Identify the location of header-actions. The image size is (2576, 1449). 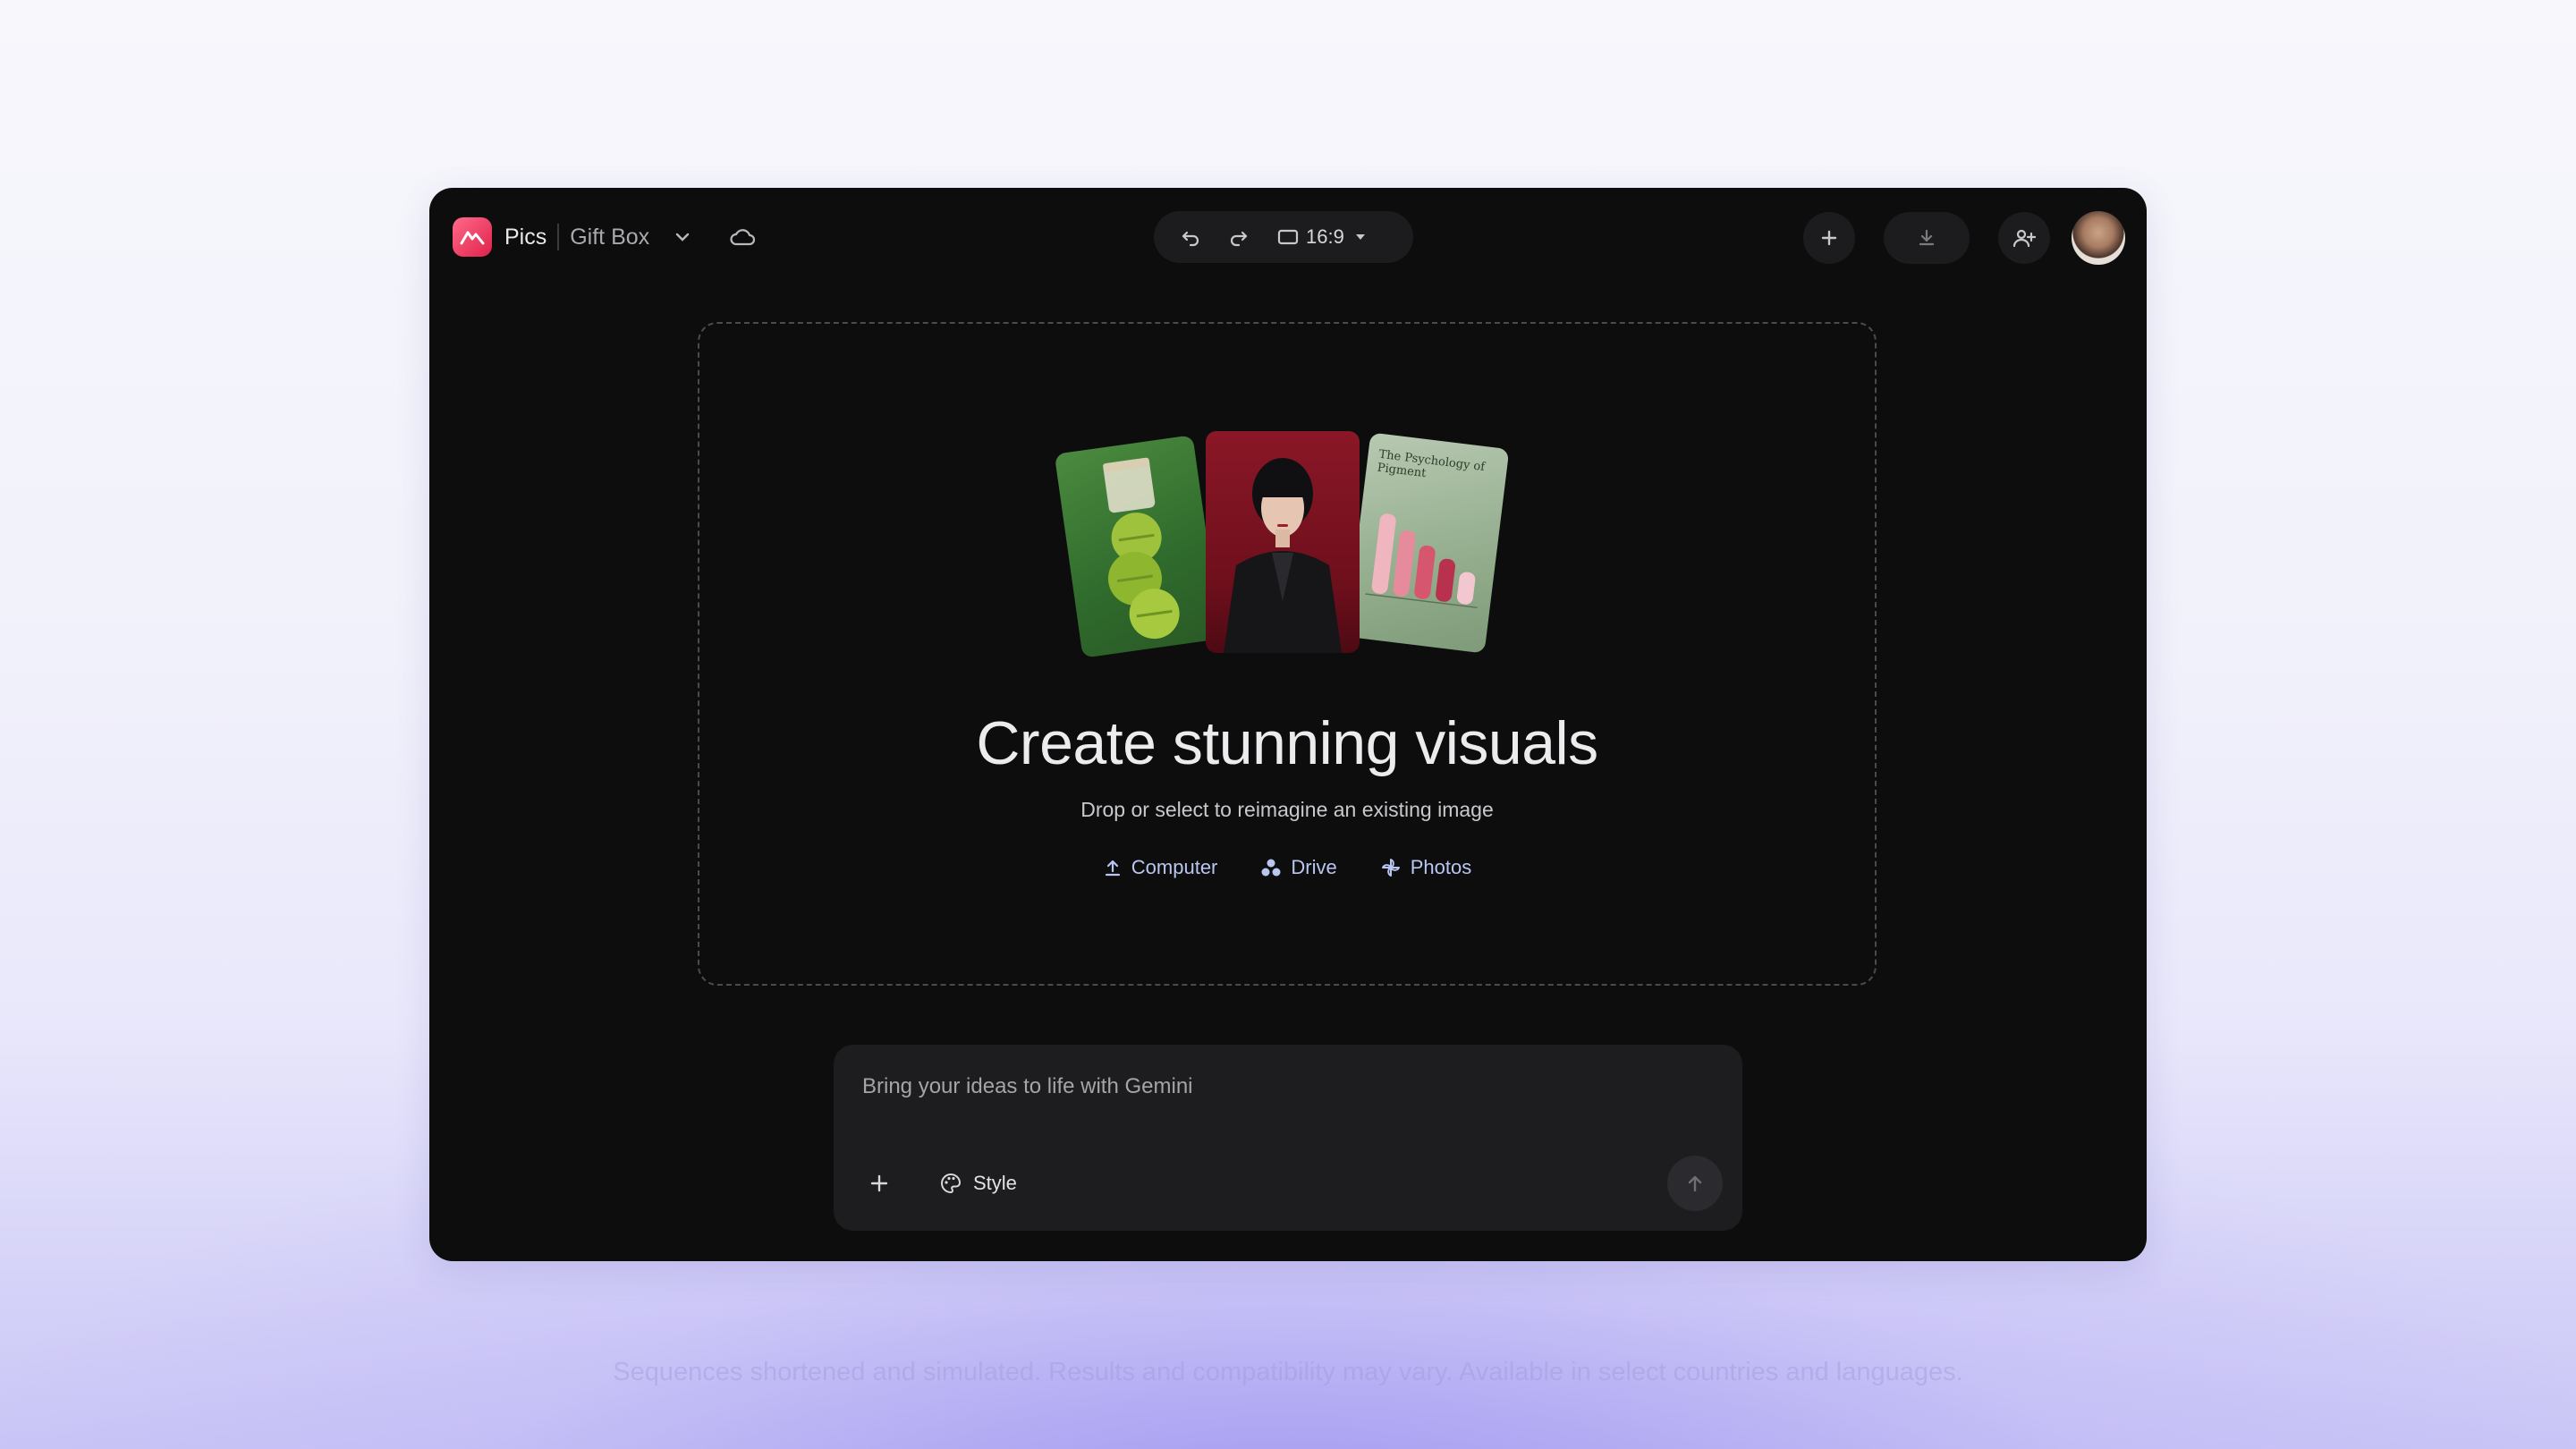
(1950, 238).